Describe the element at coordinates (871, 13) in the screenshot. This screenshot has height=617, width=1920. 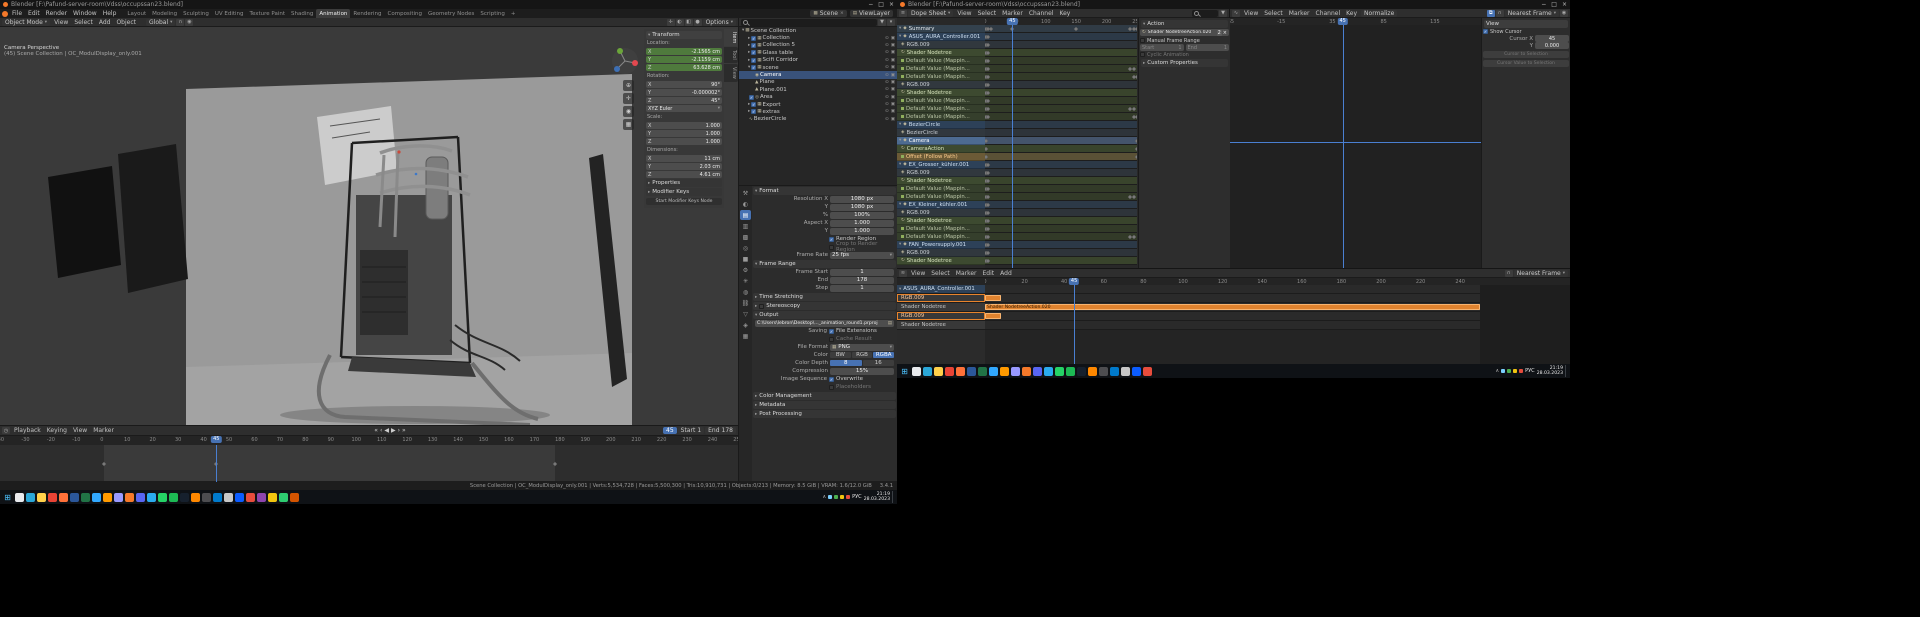
I see `viewlayer-selector: ▤ ViewLayer` at that location.